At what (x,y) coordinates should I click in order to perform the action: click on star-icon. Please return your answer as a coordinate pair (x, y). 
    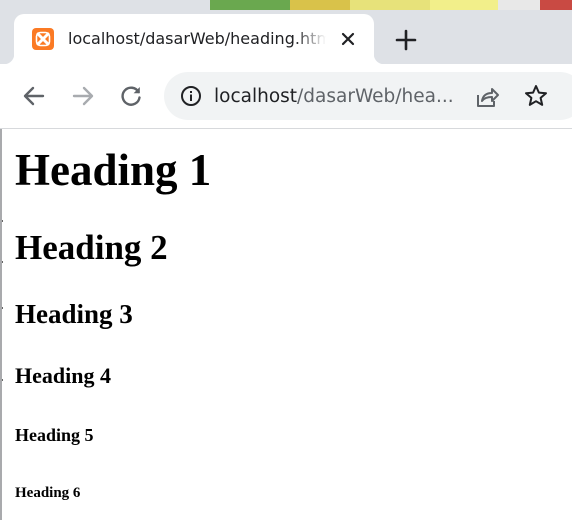
    Looking at the image, I should click on (536, 96).